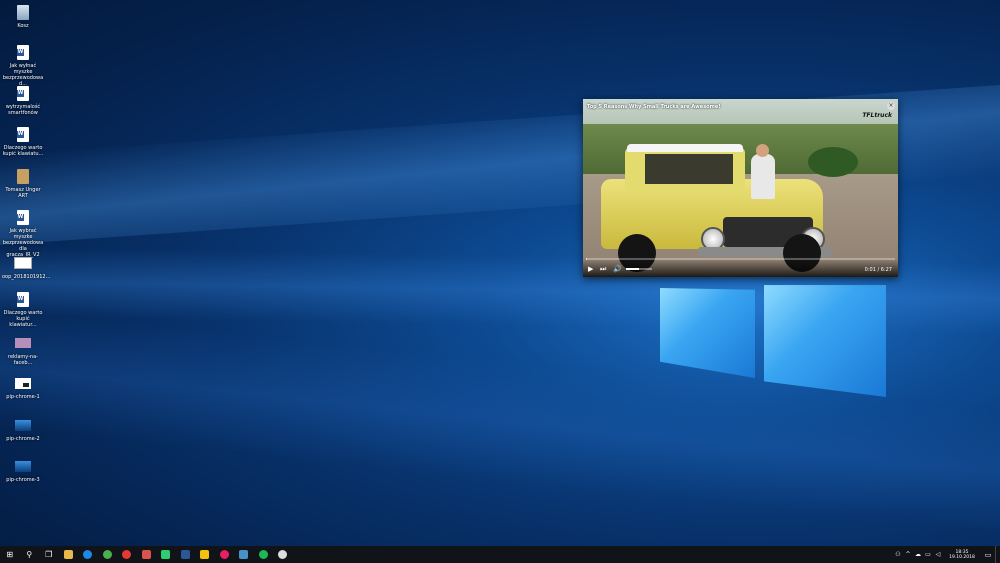  Describe the element at coordinates (946, 554) in the screenshot. I see `system-tray: ⚇ ^ ☁ ▭ ◁ 18:35 19.10.2018 ▭` at that location.